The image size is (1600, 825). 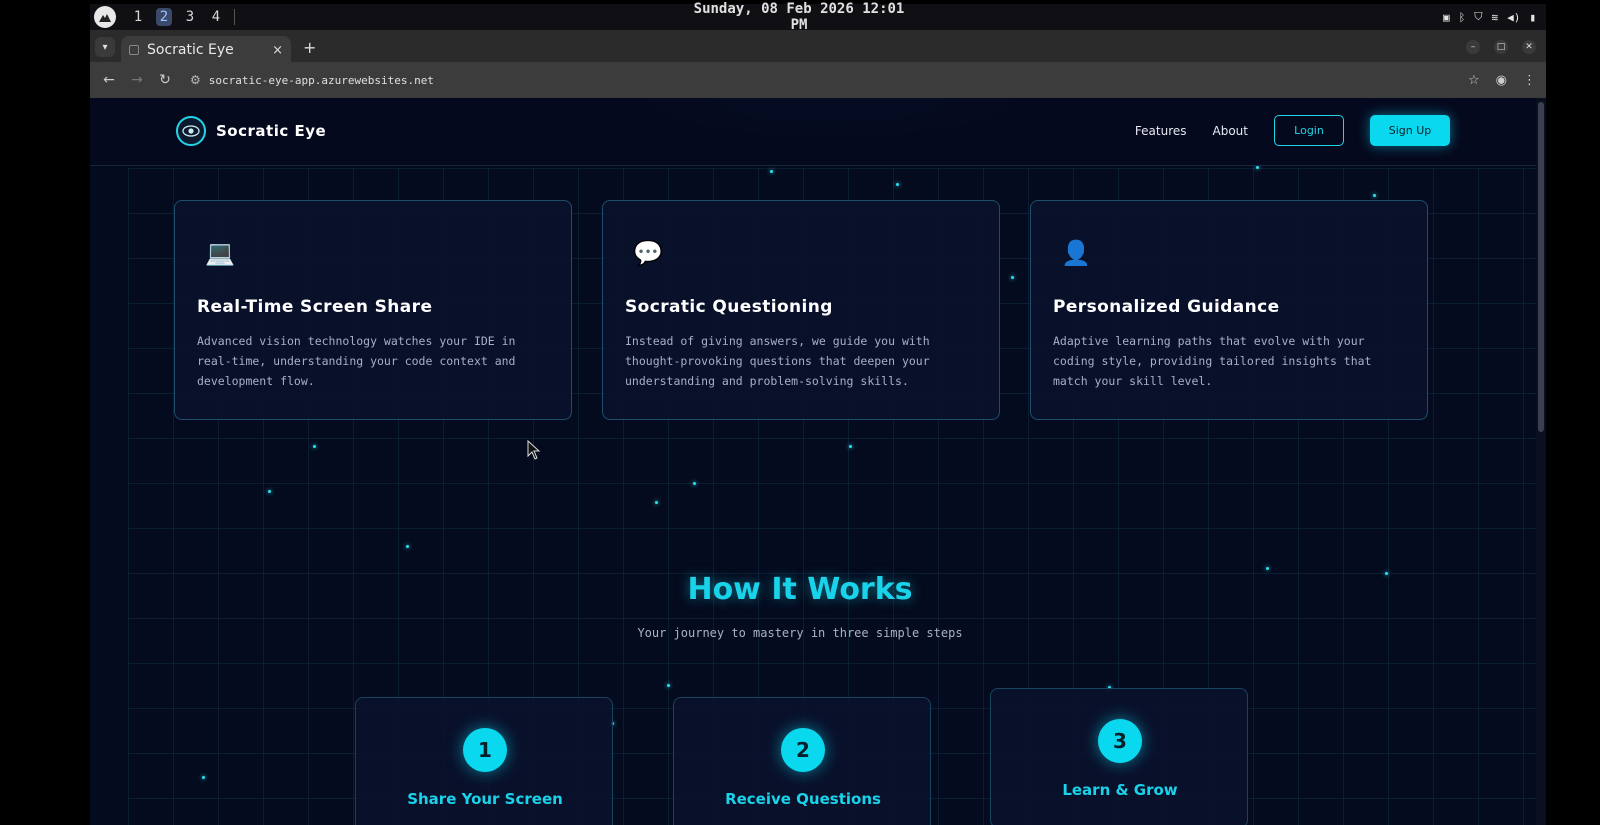 What do you see at coordinates (138, 17) in the screenshot?
I see `workspace-1: 1` at bounding box center [138, 17].